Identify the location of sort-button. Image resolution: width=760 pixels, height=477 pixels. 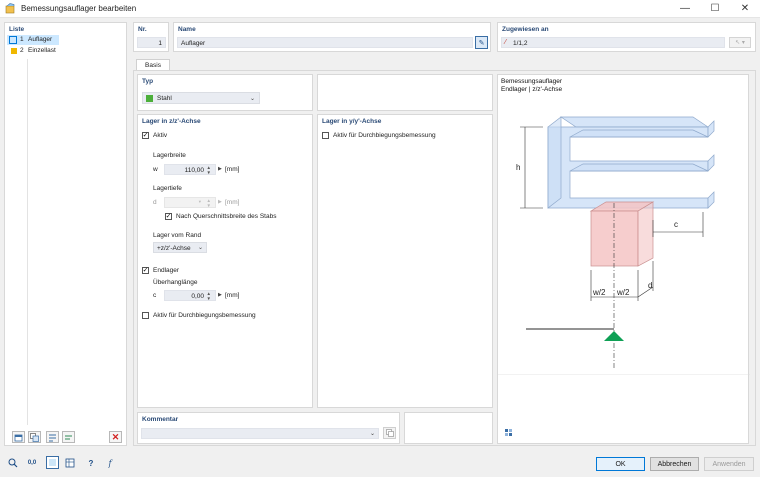
(68, 437).